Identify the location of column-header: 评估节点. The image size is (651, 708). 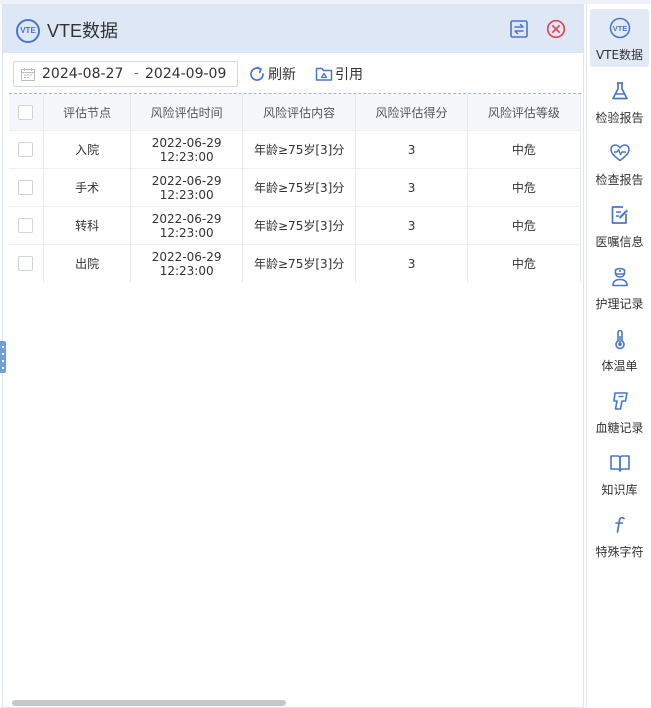
(87, 112).